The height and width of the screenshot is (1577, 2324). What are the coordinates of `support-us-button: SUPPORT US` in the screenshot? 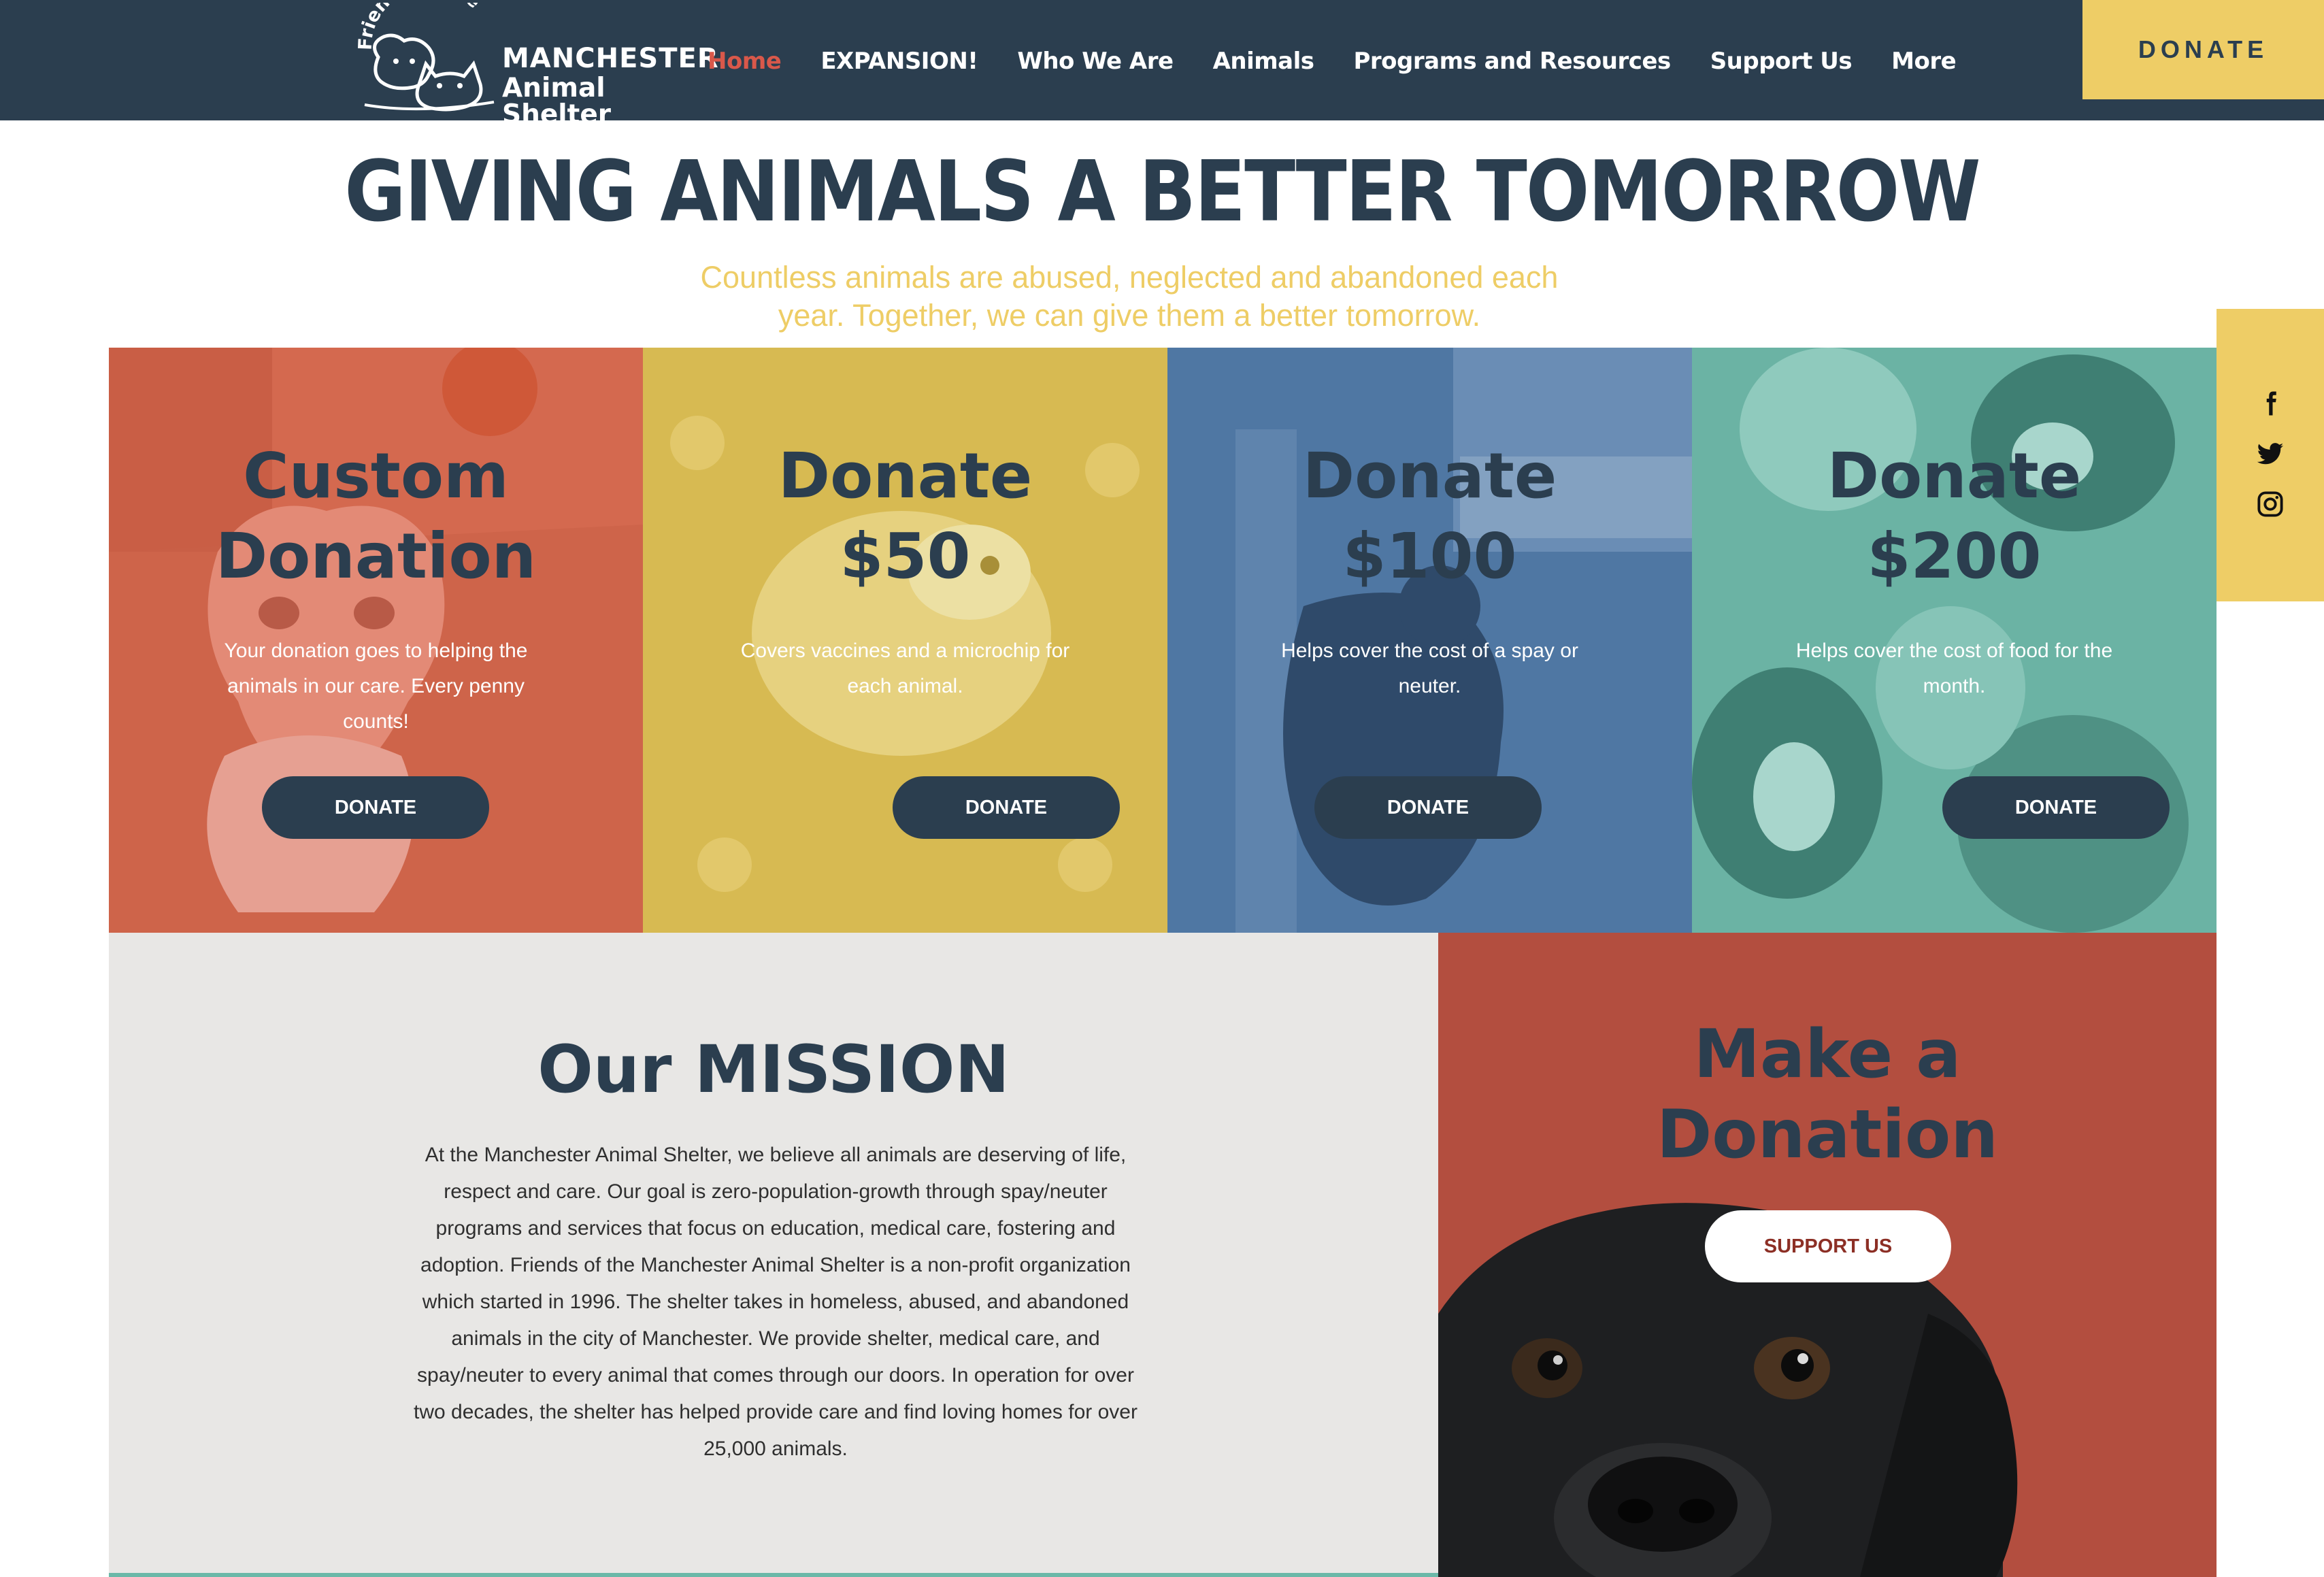 It's located at (1828, 1246).